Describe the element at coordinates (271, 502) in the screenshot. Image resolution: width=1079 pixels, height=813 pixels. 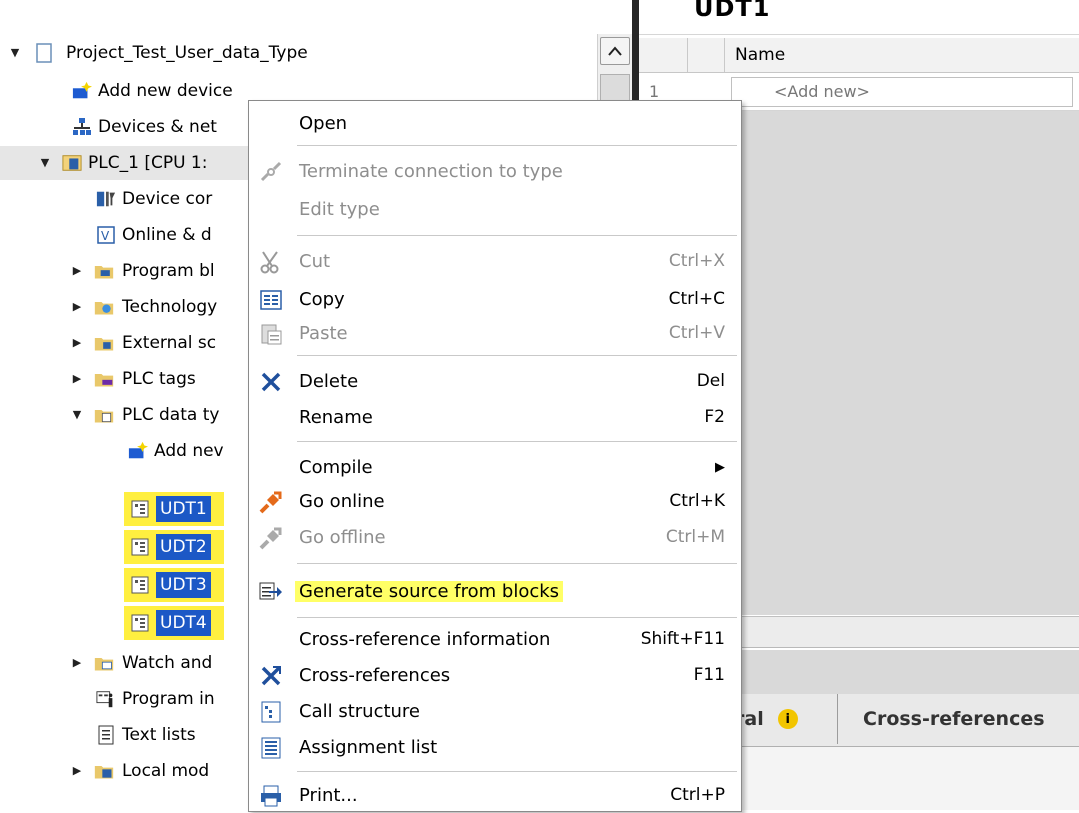
I see `go-online-icon` at that location.